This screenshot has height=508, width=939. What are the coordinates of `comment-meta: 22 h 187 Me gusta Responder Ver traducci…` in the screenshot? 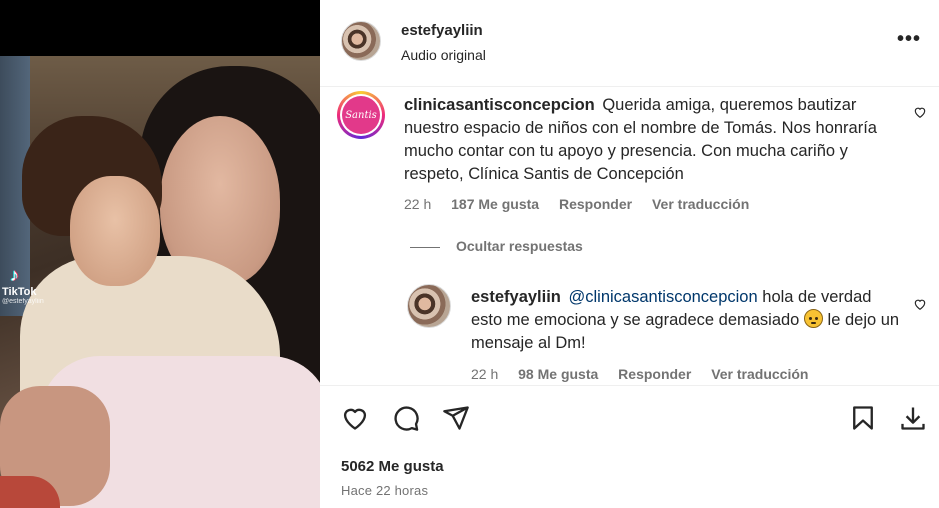 It's located at (584, 204).